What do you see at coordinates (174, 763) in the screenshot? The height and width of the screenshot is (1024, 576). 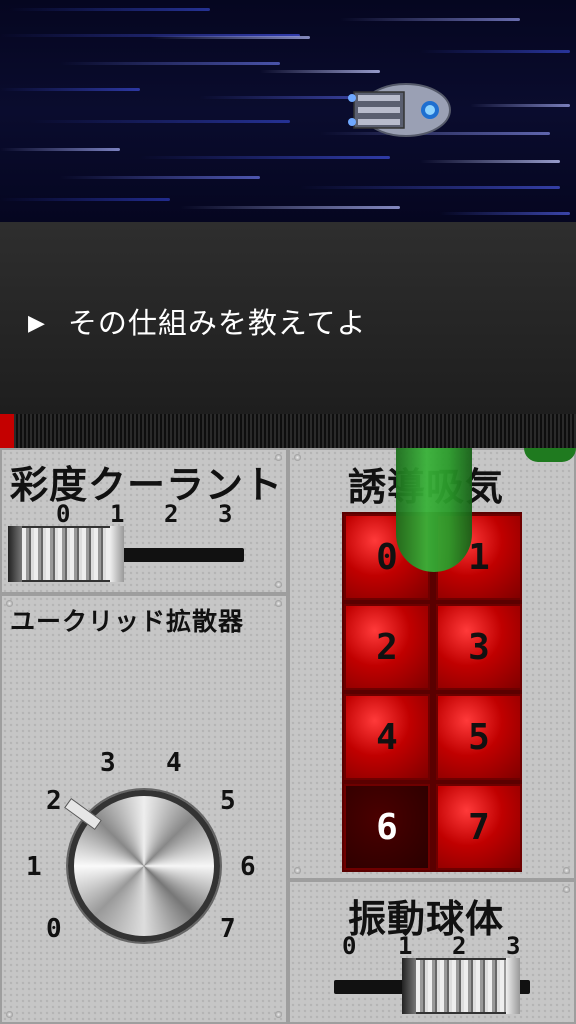 I see `dial-label: 4` at bounding box center [174, 763].